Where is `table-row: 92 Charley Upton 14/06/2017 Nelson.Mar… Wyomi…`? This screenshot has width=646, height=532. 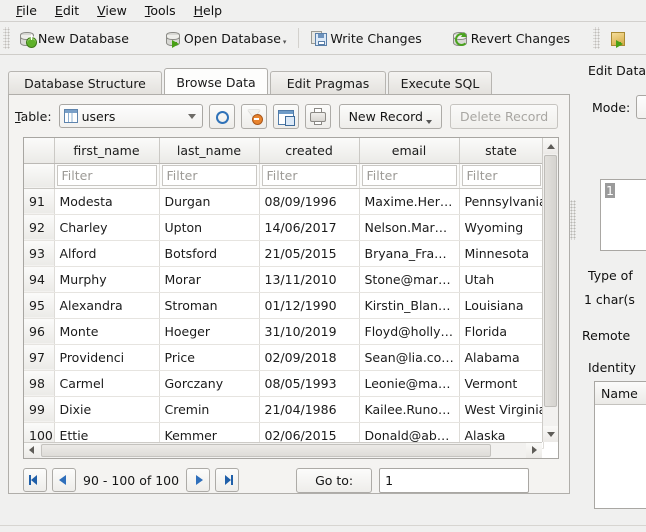 table-row: 92 Charley Upton 14/06/2017 Nelson.Mar… Wyomi… is located at coordinates (284, 227).